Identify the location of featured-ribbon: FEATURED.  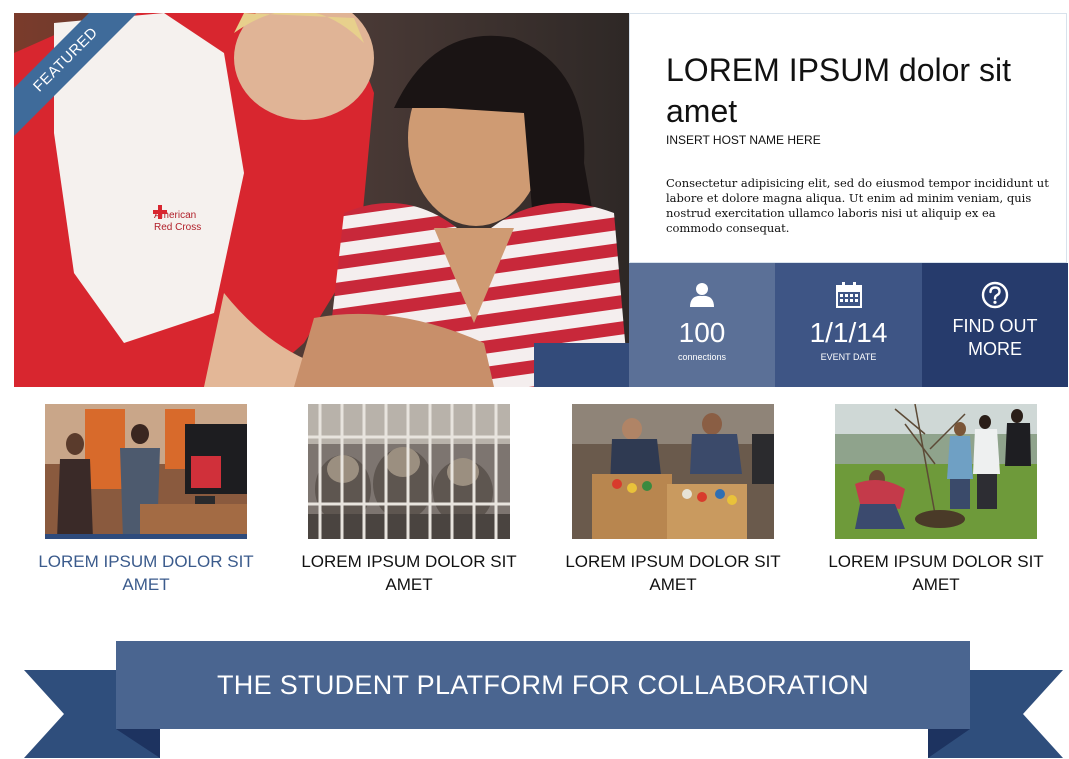
(76, 75).